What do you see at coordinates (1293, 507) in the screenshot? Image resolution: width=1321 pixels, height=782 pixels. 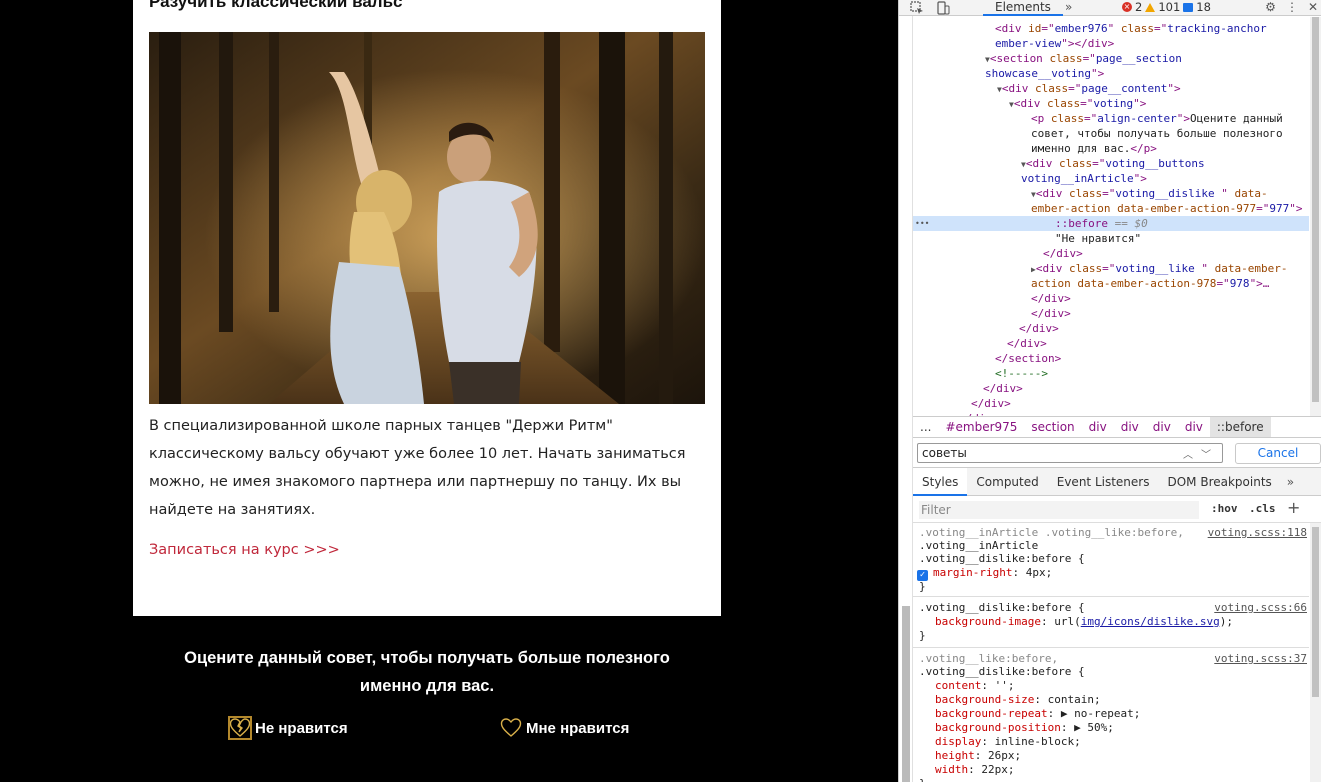 I see `new-style-rule-icon: +` at bounding box center [1293, 507].